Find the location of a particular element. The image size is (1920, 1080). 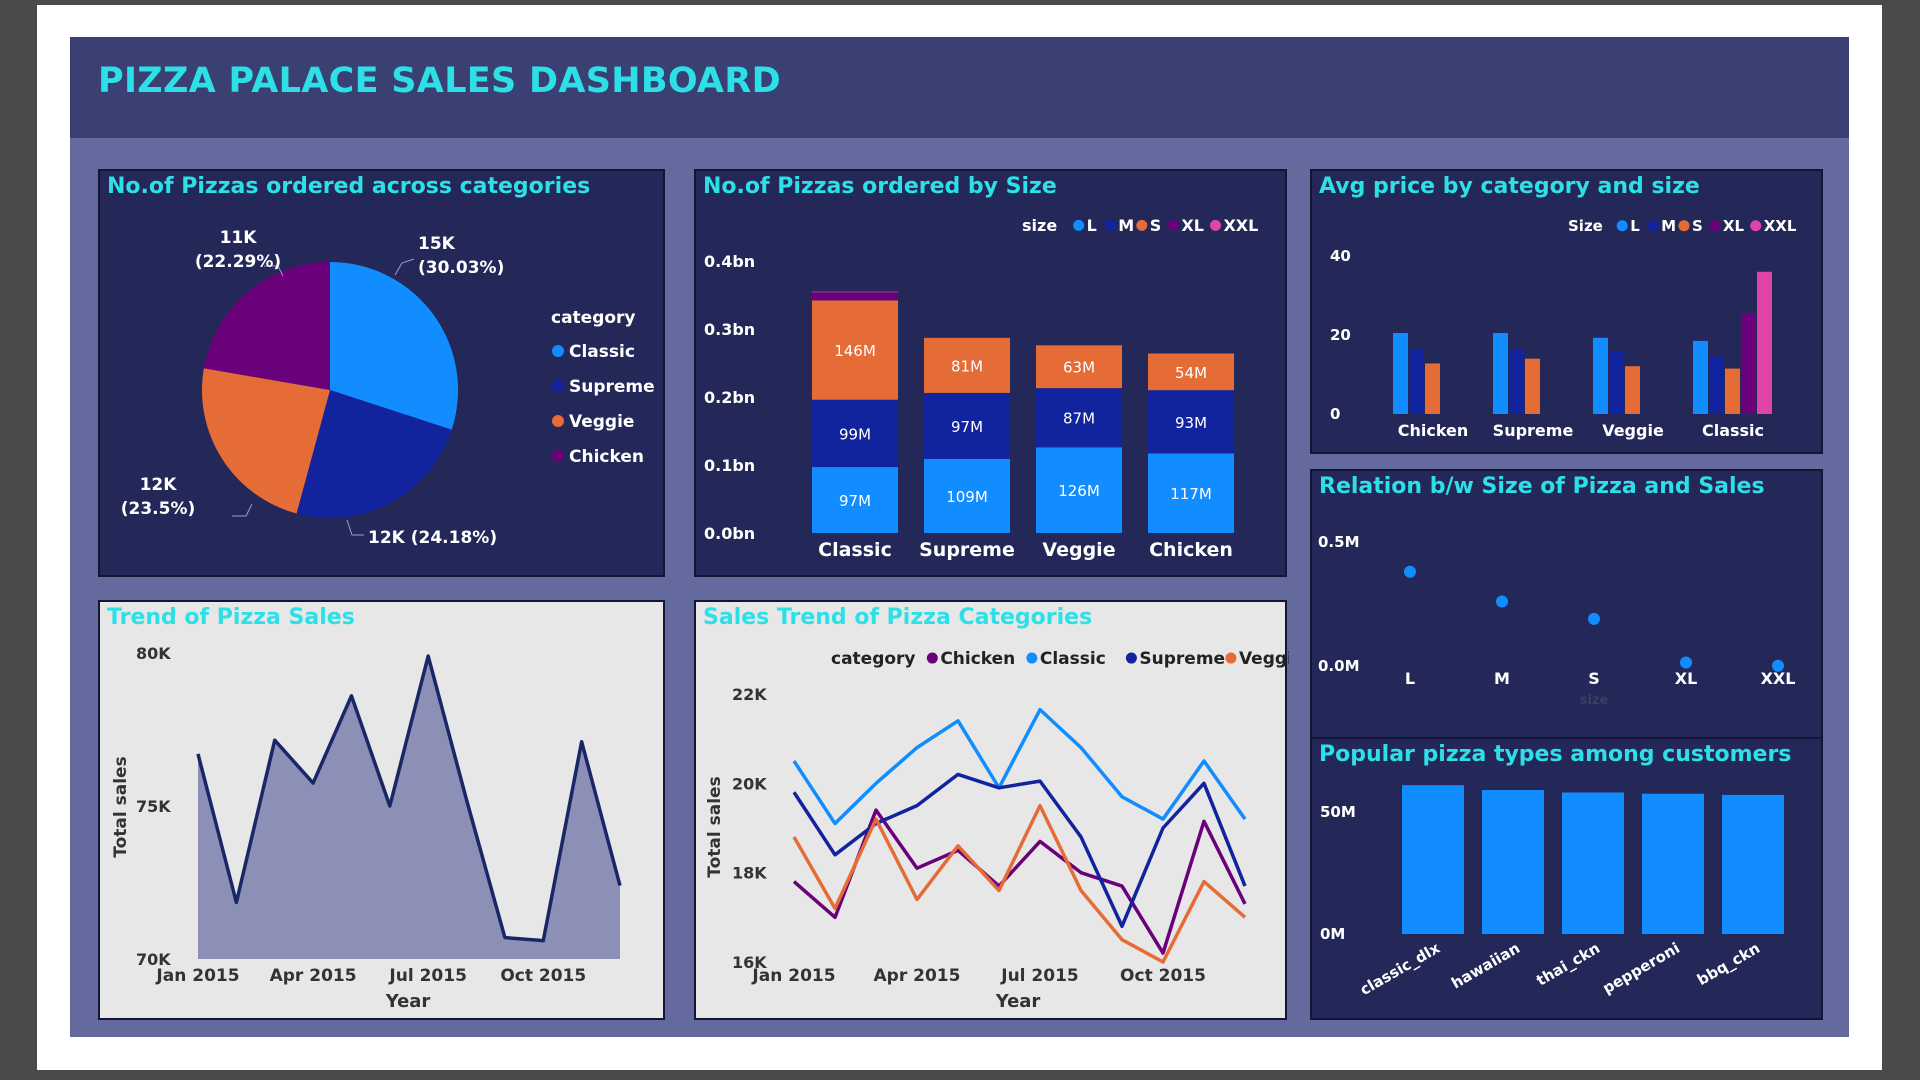

avg-bar-classic-l is located at coordinates (1700, 377).